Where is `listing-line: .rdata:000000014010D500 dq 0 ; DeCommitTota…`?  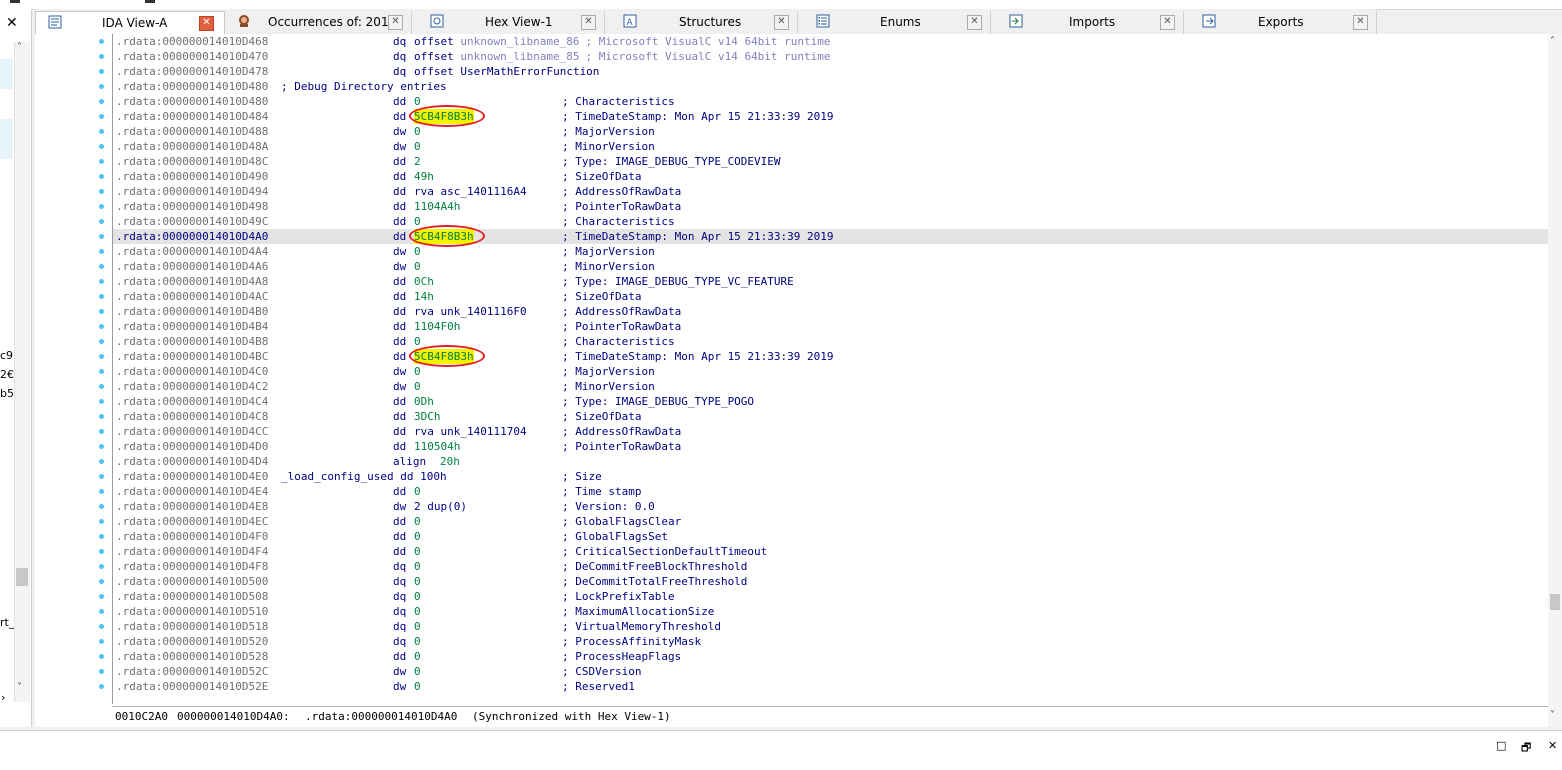
listing-line: .rdata:000000014010D500 dq 0 ; DeCommitTota… is located at coordinates (831, 581).